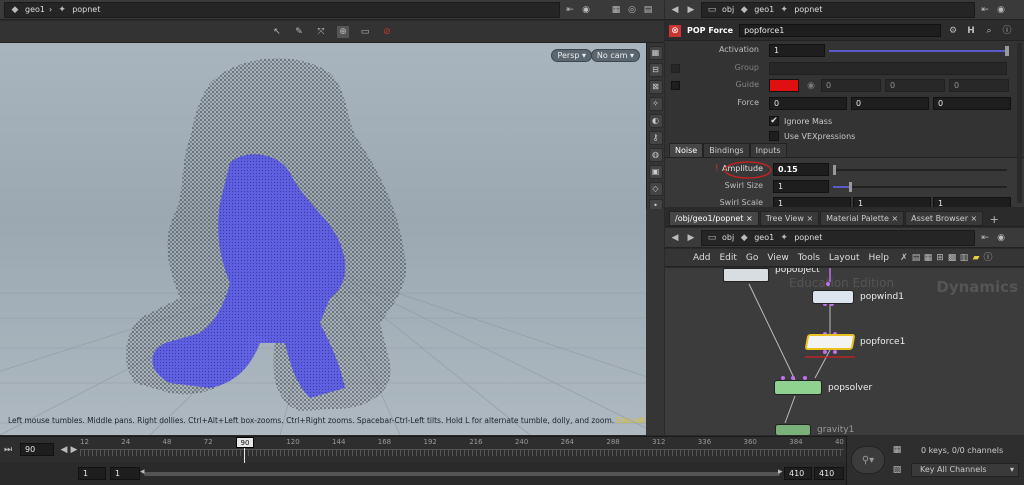  Describe the element at coordinates (897, 470) in the screenshot. I see `auto-key-icon: ▧` at that location.